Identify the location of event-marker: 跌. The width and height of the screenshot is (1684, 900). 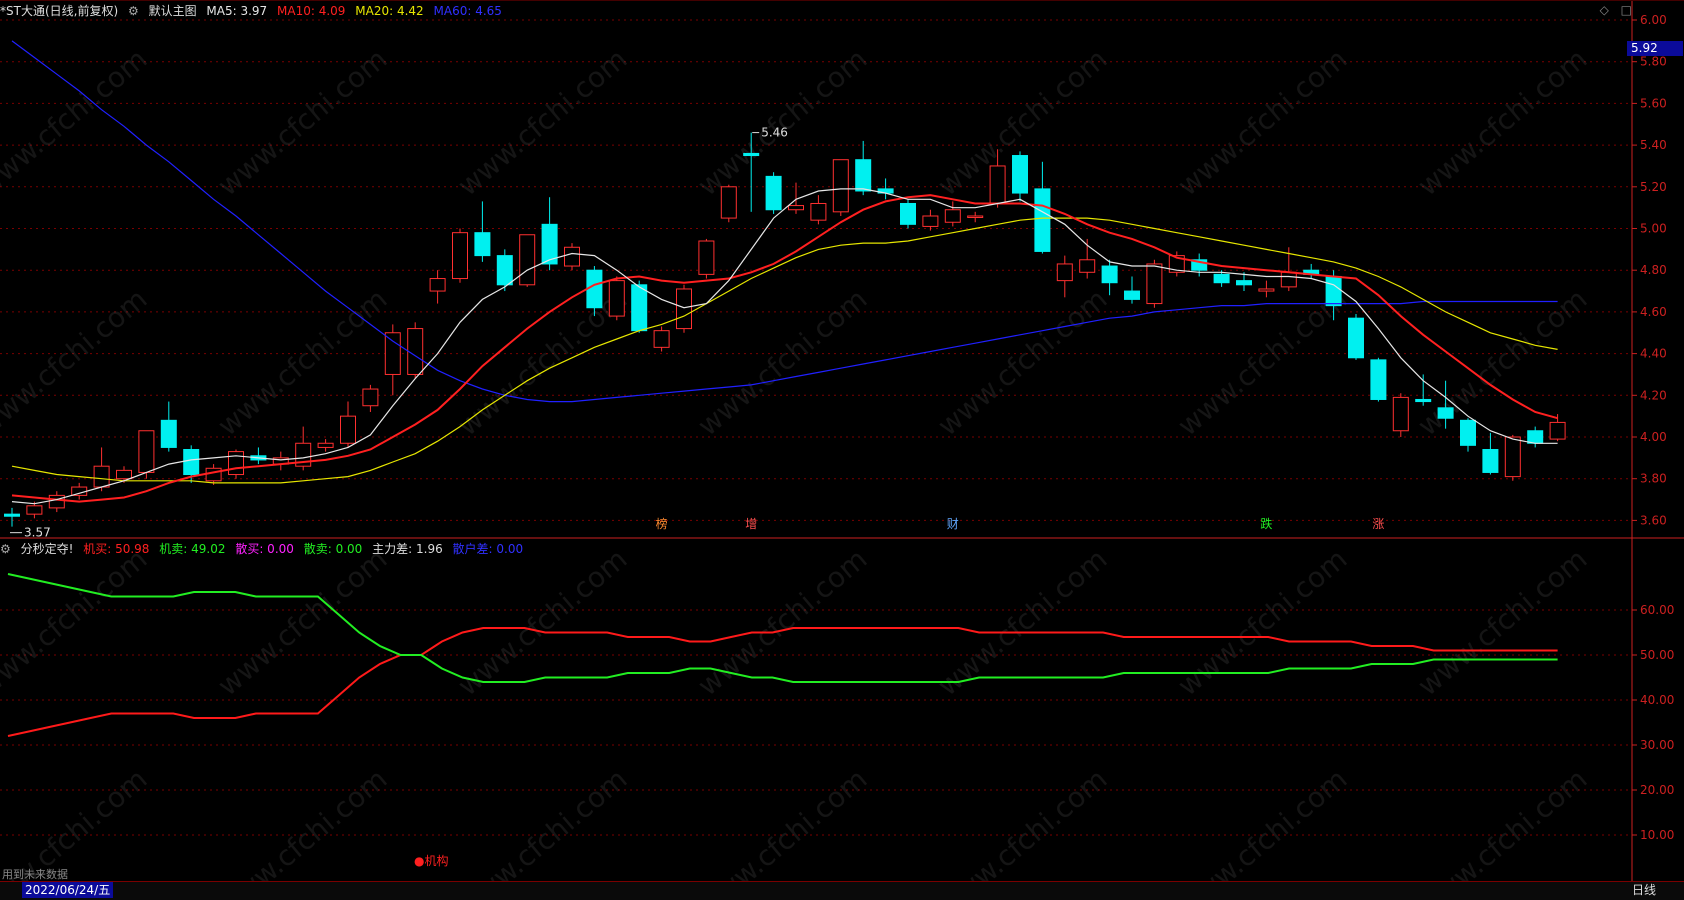
(1266, 523).